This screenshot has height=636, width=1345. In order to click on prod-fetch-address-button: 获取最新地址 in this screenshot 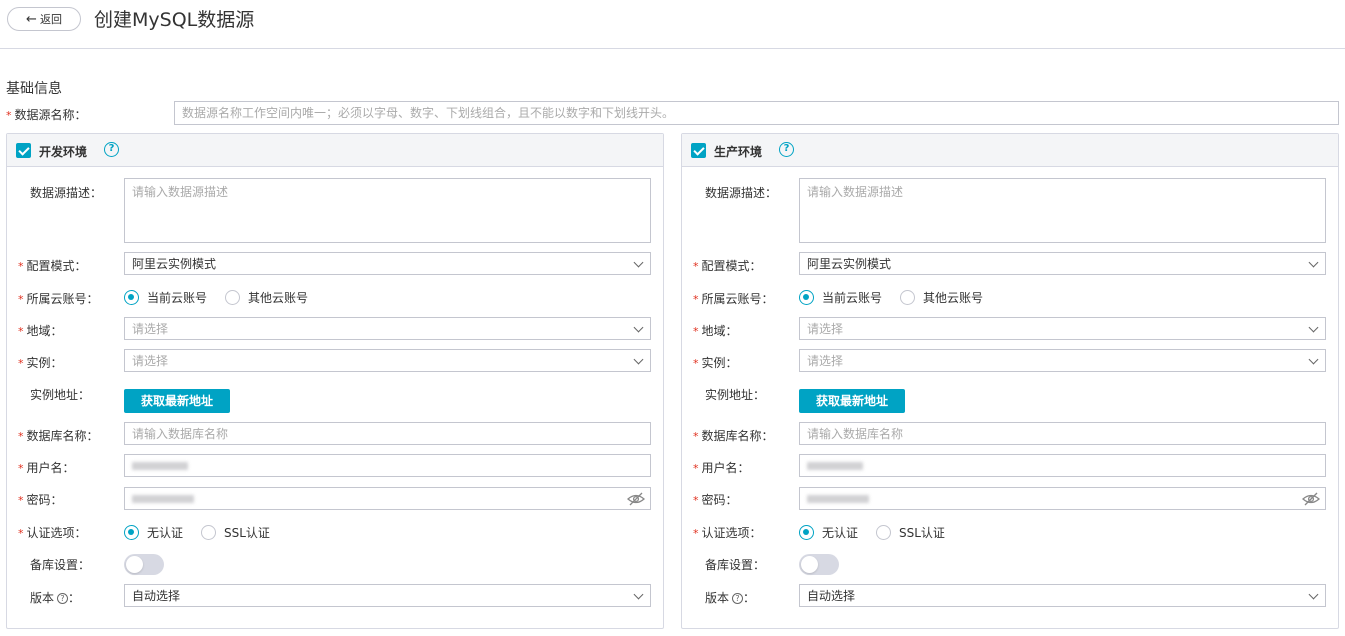, I will do `click(852, 401)`.